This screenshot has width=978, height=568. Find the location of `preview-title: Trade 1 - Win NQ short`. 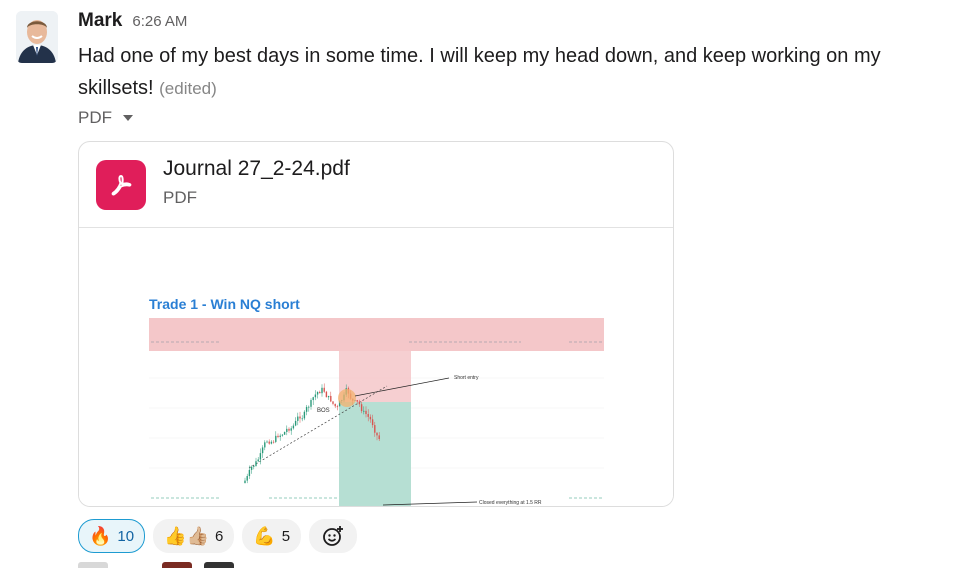

preview-title: Trade 1 - Win NQ short is located at coordinates (224, 304).